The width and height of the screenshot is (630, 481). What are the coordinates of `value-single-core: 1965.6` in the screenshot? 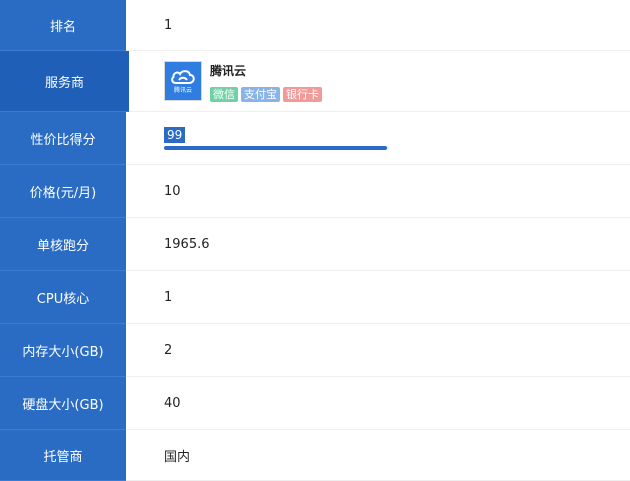 It's located at (378, 244).